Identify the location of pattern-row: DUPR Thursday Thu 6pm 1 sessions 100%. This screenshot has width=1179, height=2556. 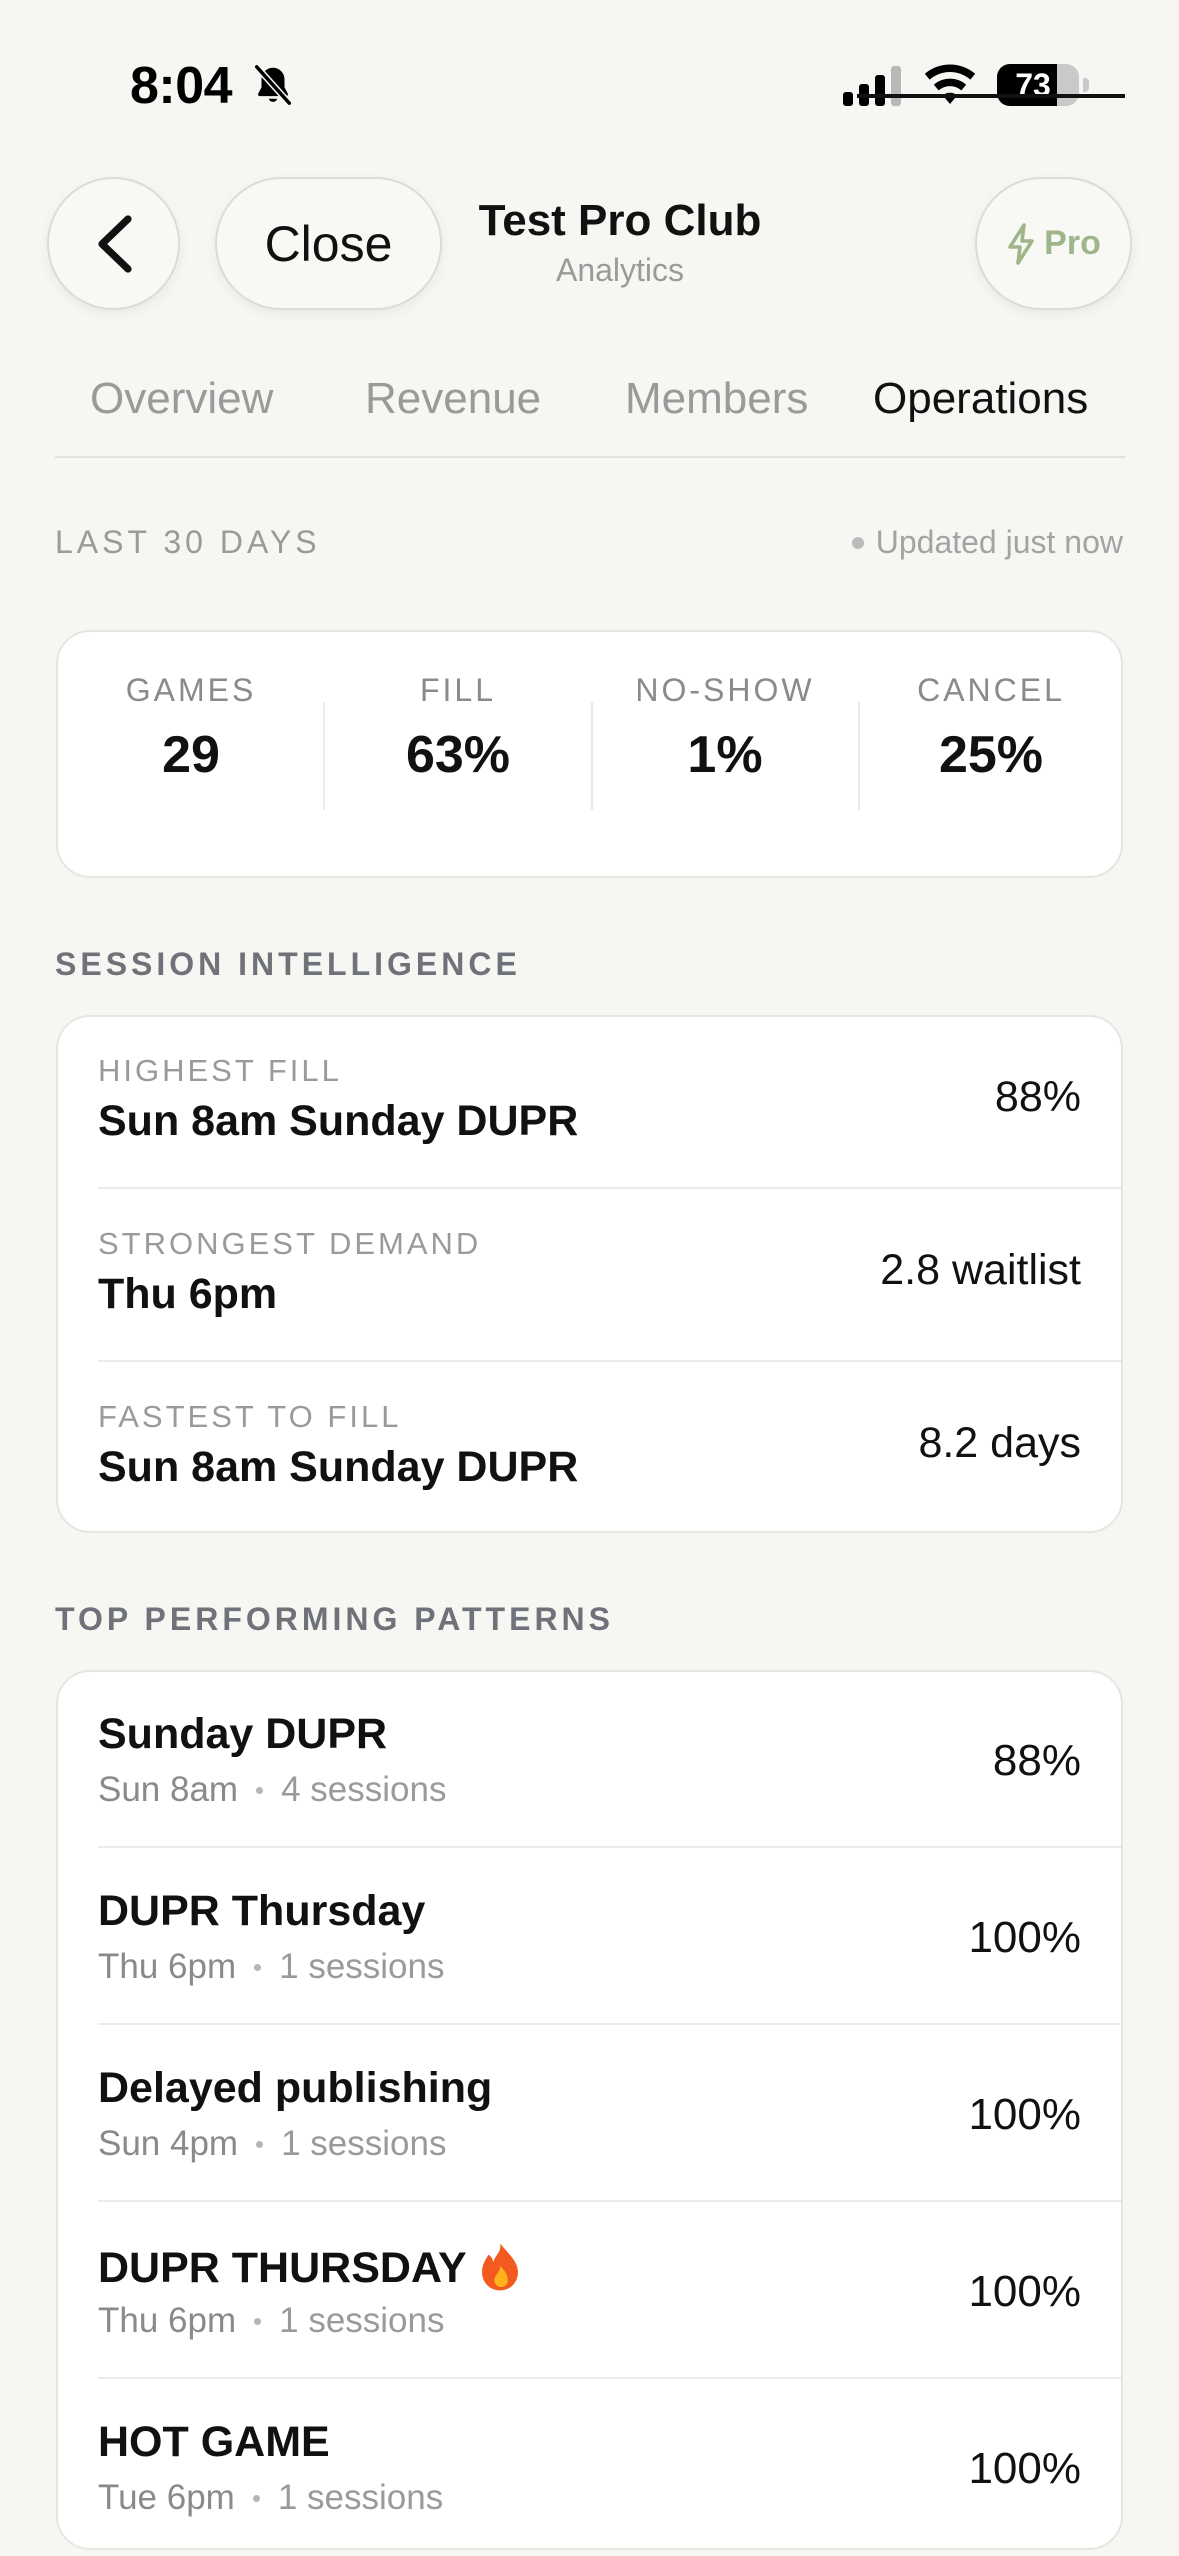
(609, 1937).